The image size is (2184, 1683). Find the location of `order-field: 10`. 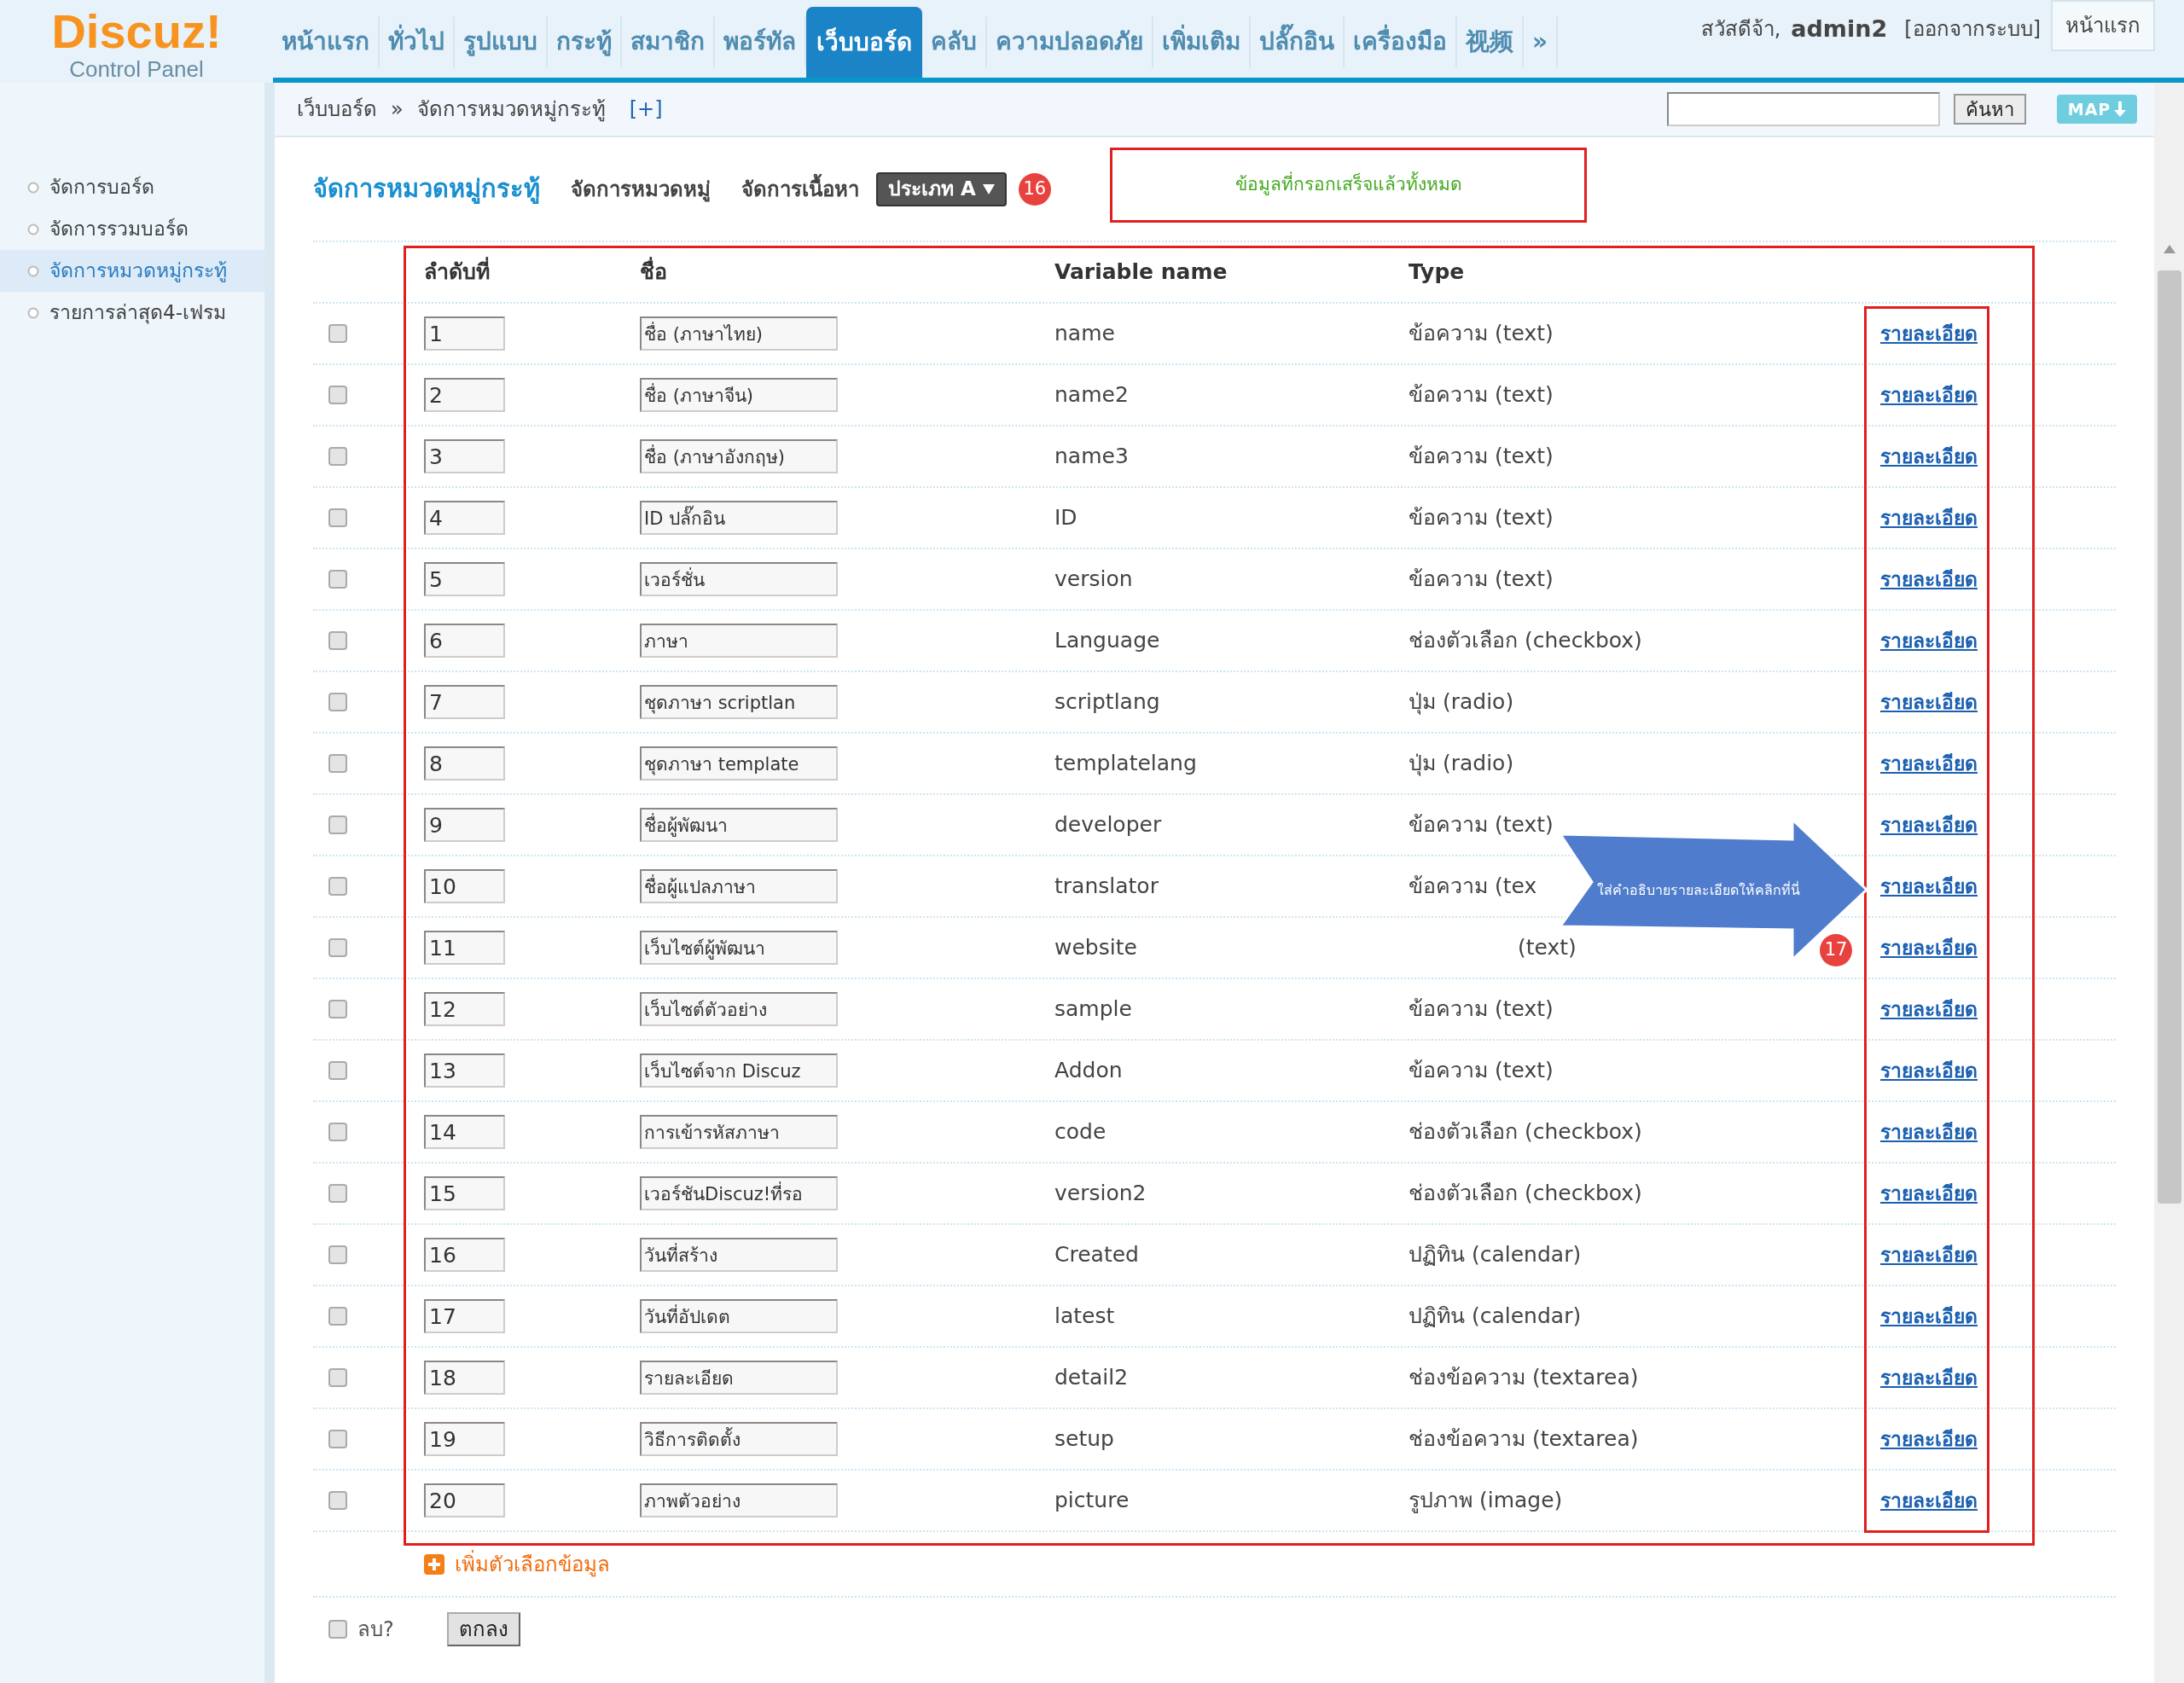

order-field: 10 is located at coordinates (464, 886).